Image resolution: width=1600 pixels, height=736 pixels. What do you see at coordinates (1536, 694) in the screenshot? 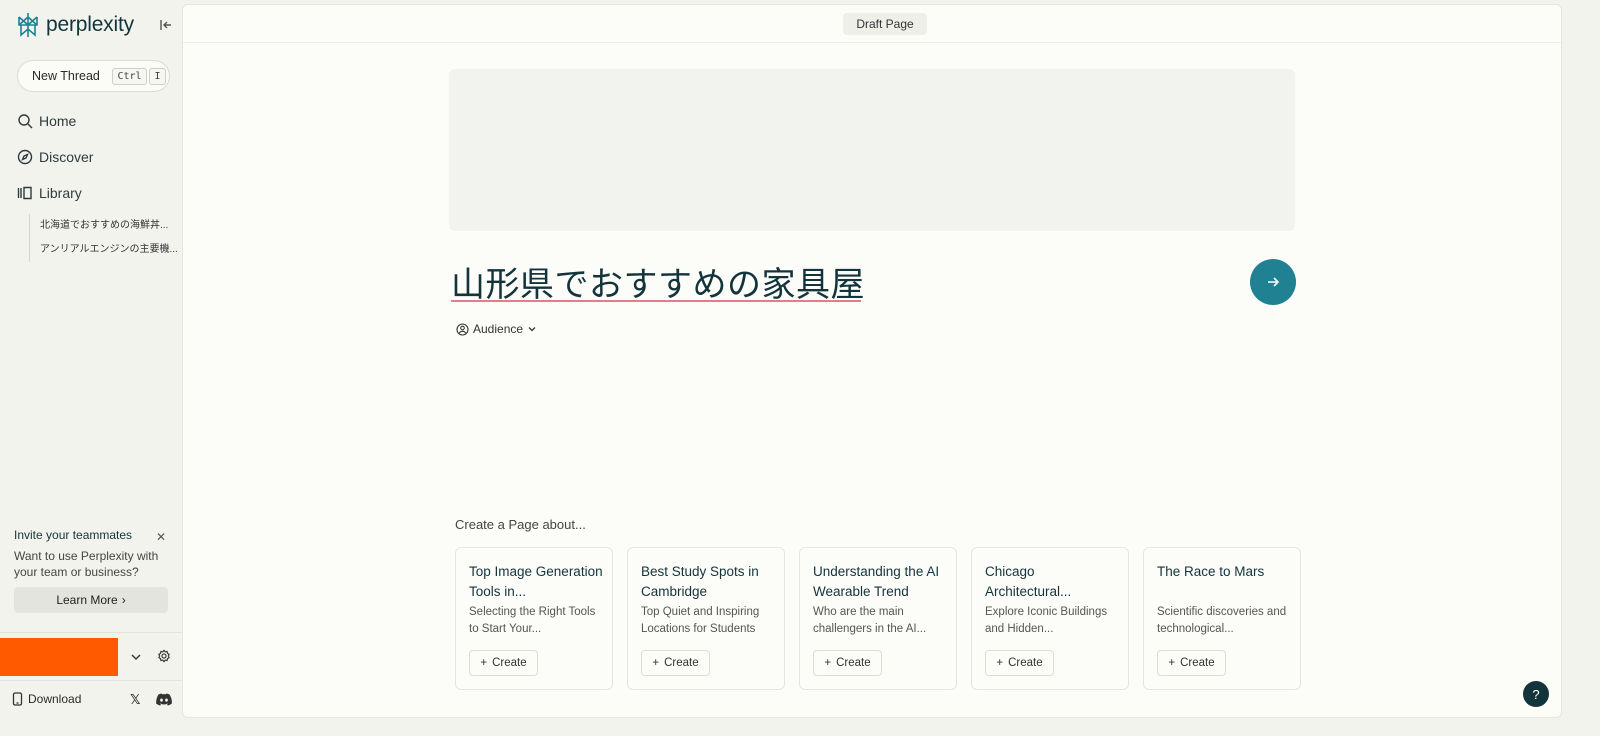
I see `help-button: ?` at bounding box center [1536, 694].